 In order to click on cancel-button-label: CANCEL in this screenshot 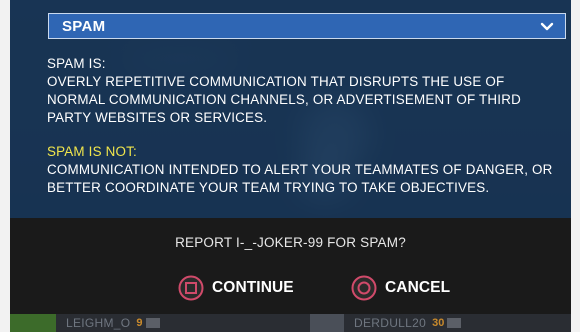, I will do `click(418, 287)`.